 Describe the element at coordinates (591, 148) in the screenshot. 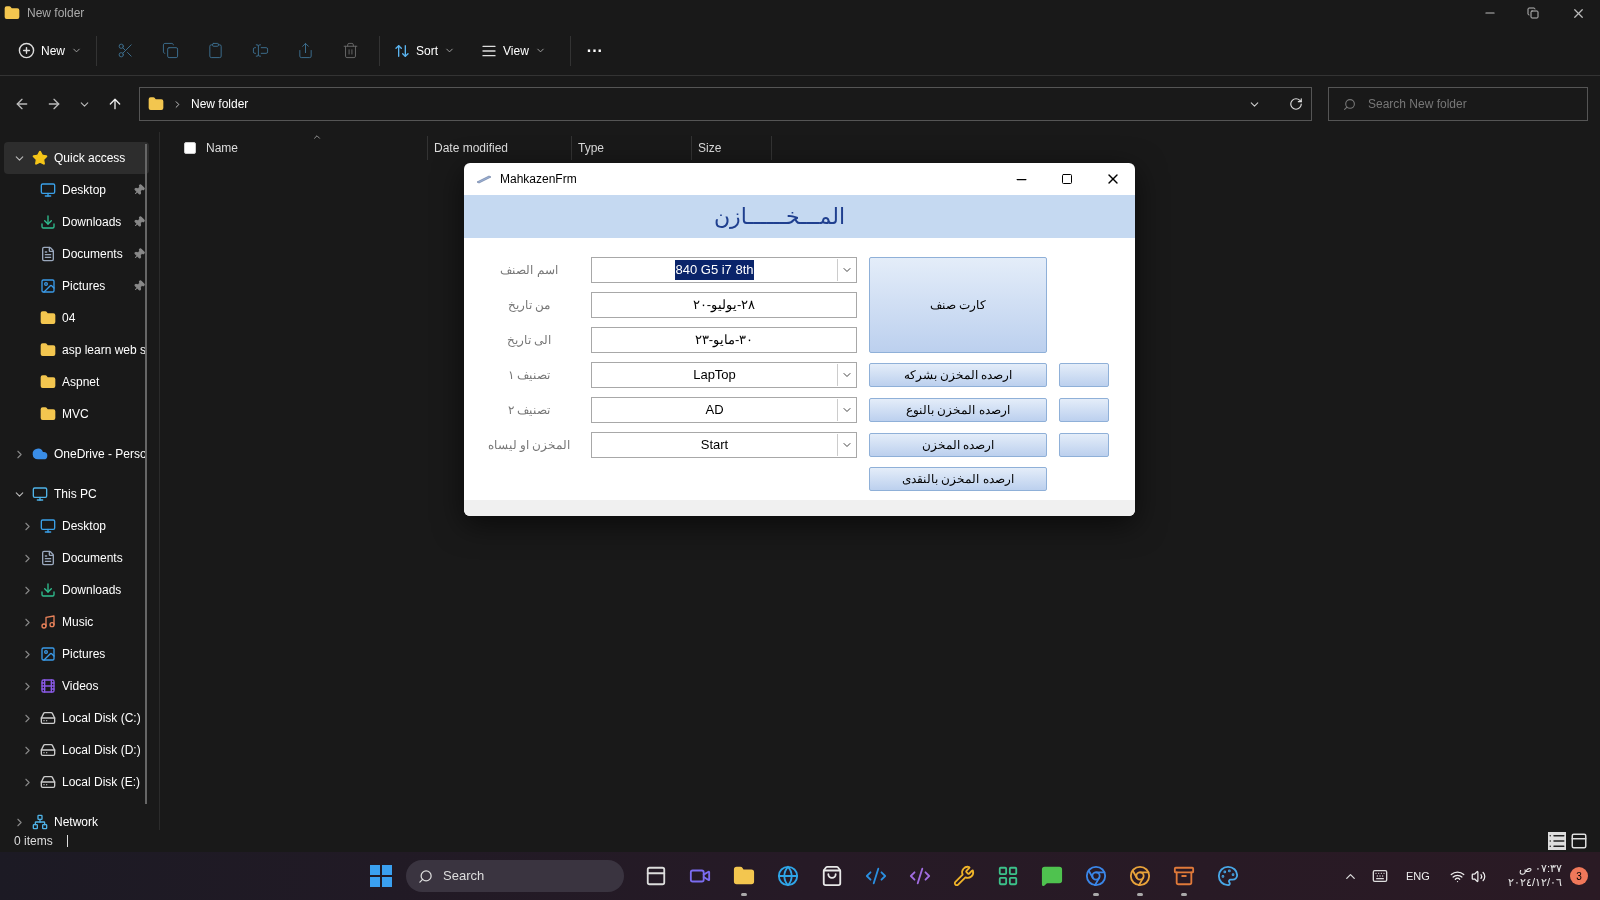

I see `column-header: Type` at that location.